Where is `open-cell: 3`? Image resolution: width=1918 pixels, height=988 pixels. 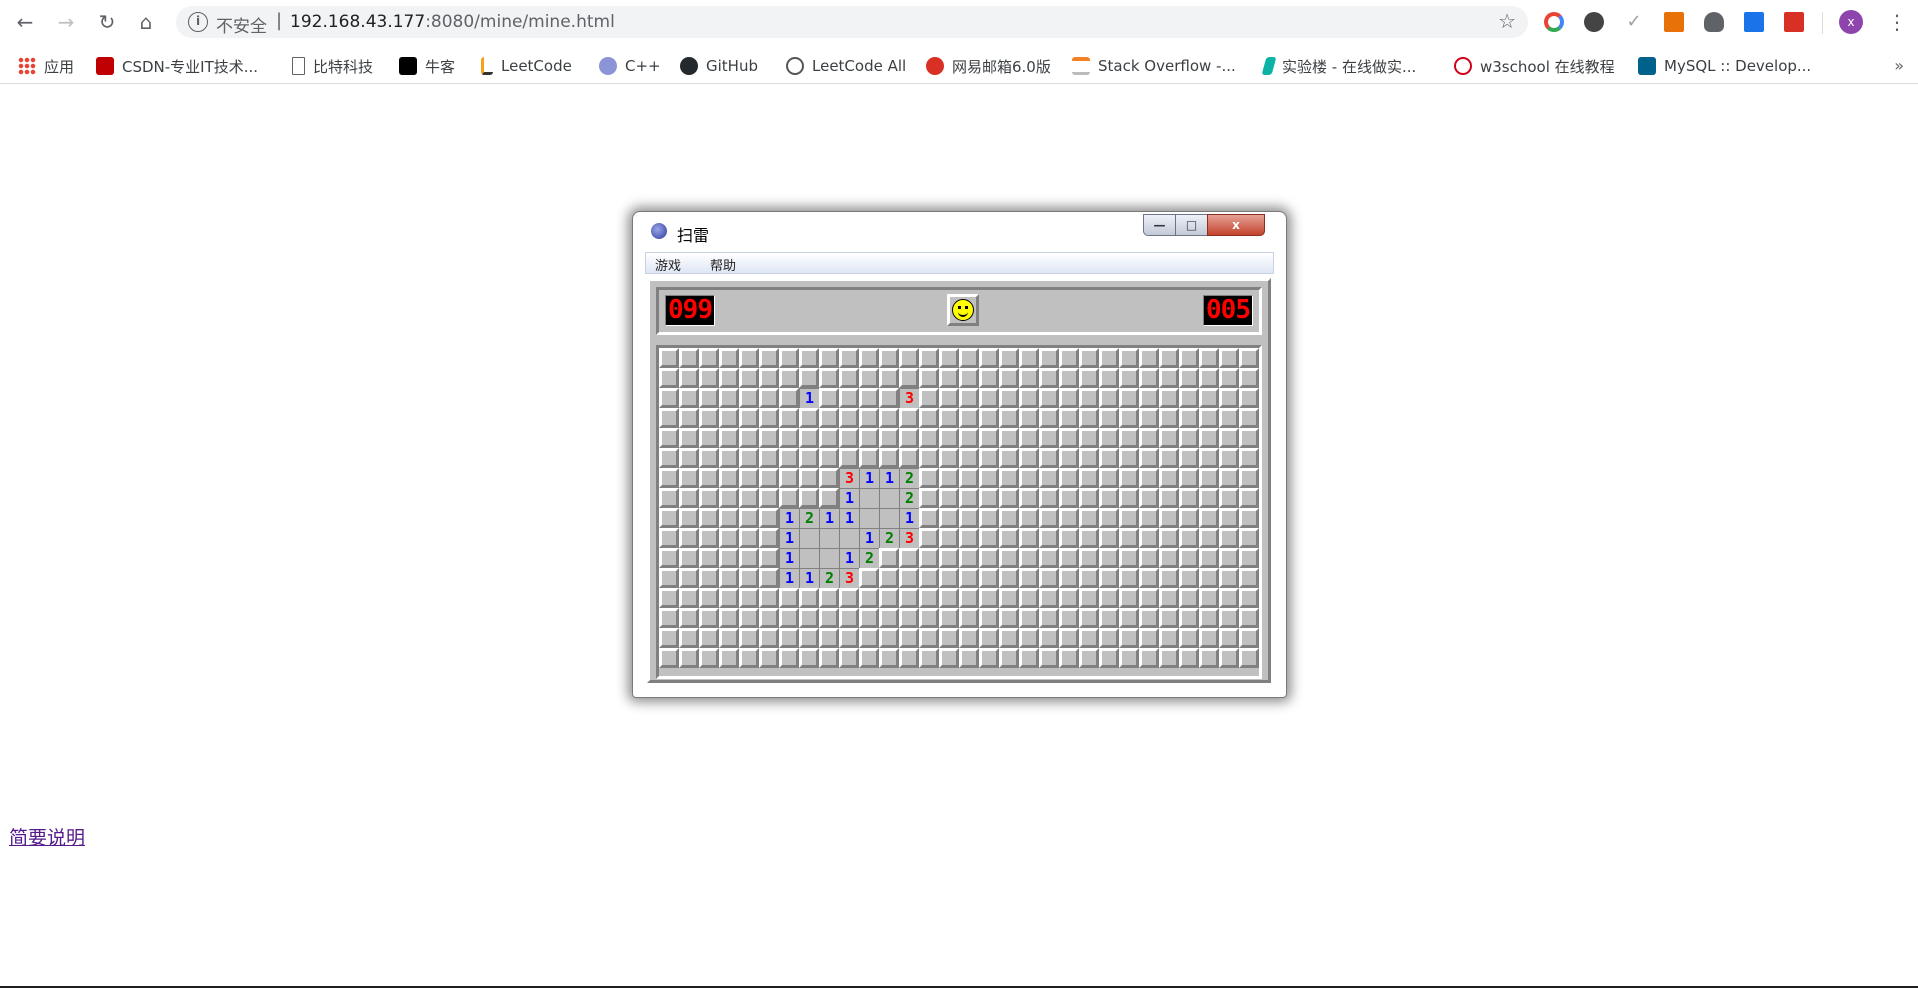
open-cell: 3 is located at coordinates (849, 478).